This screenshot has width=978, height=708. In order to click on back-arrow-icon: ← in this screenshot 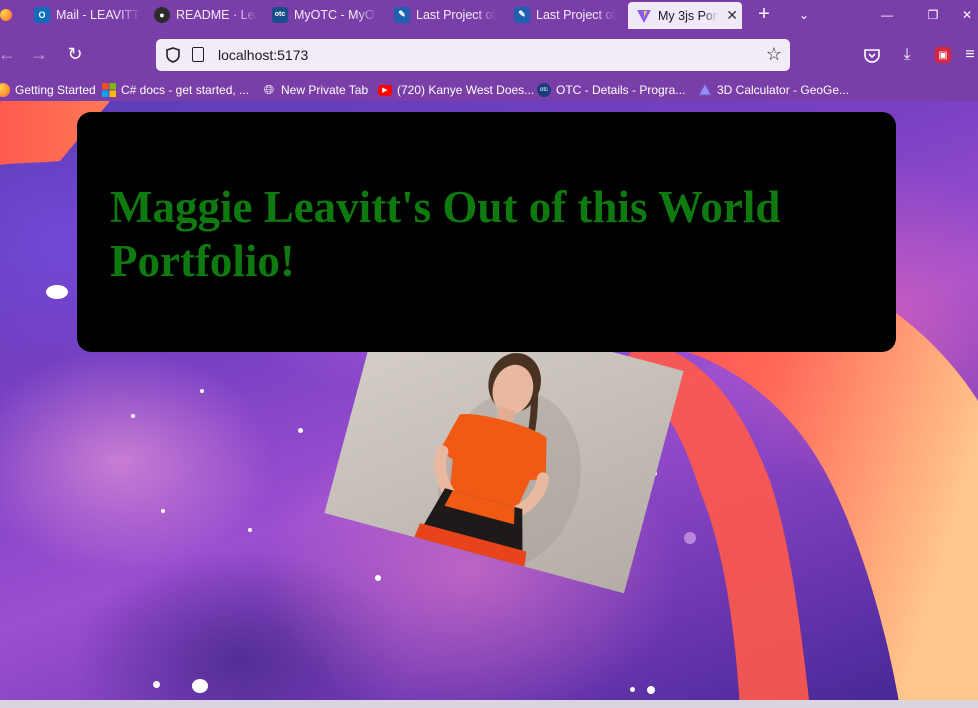, I will do `click(8, 54)`.